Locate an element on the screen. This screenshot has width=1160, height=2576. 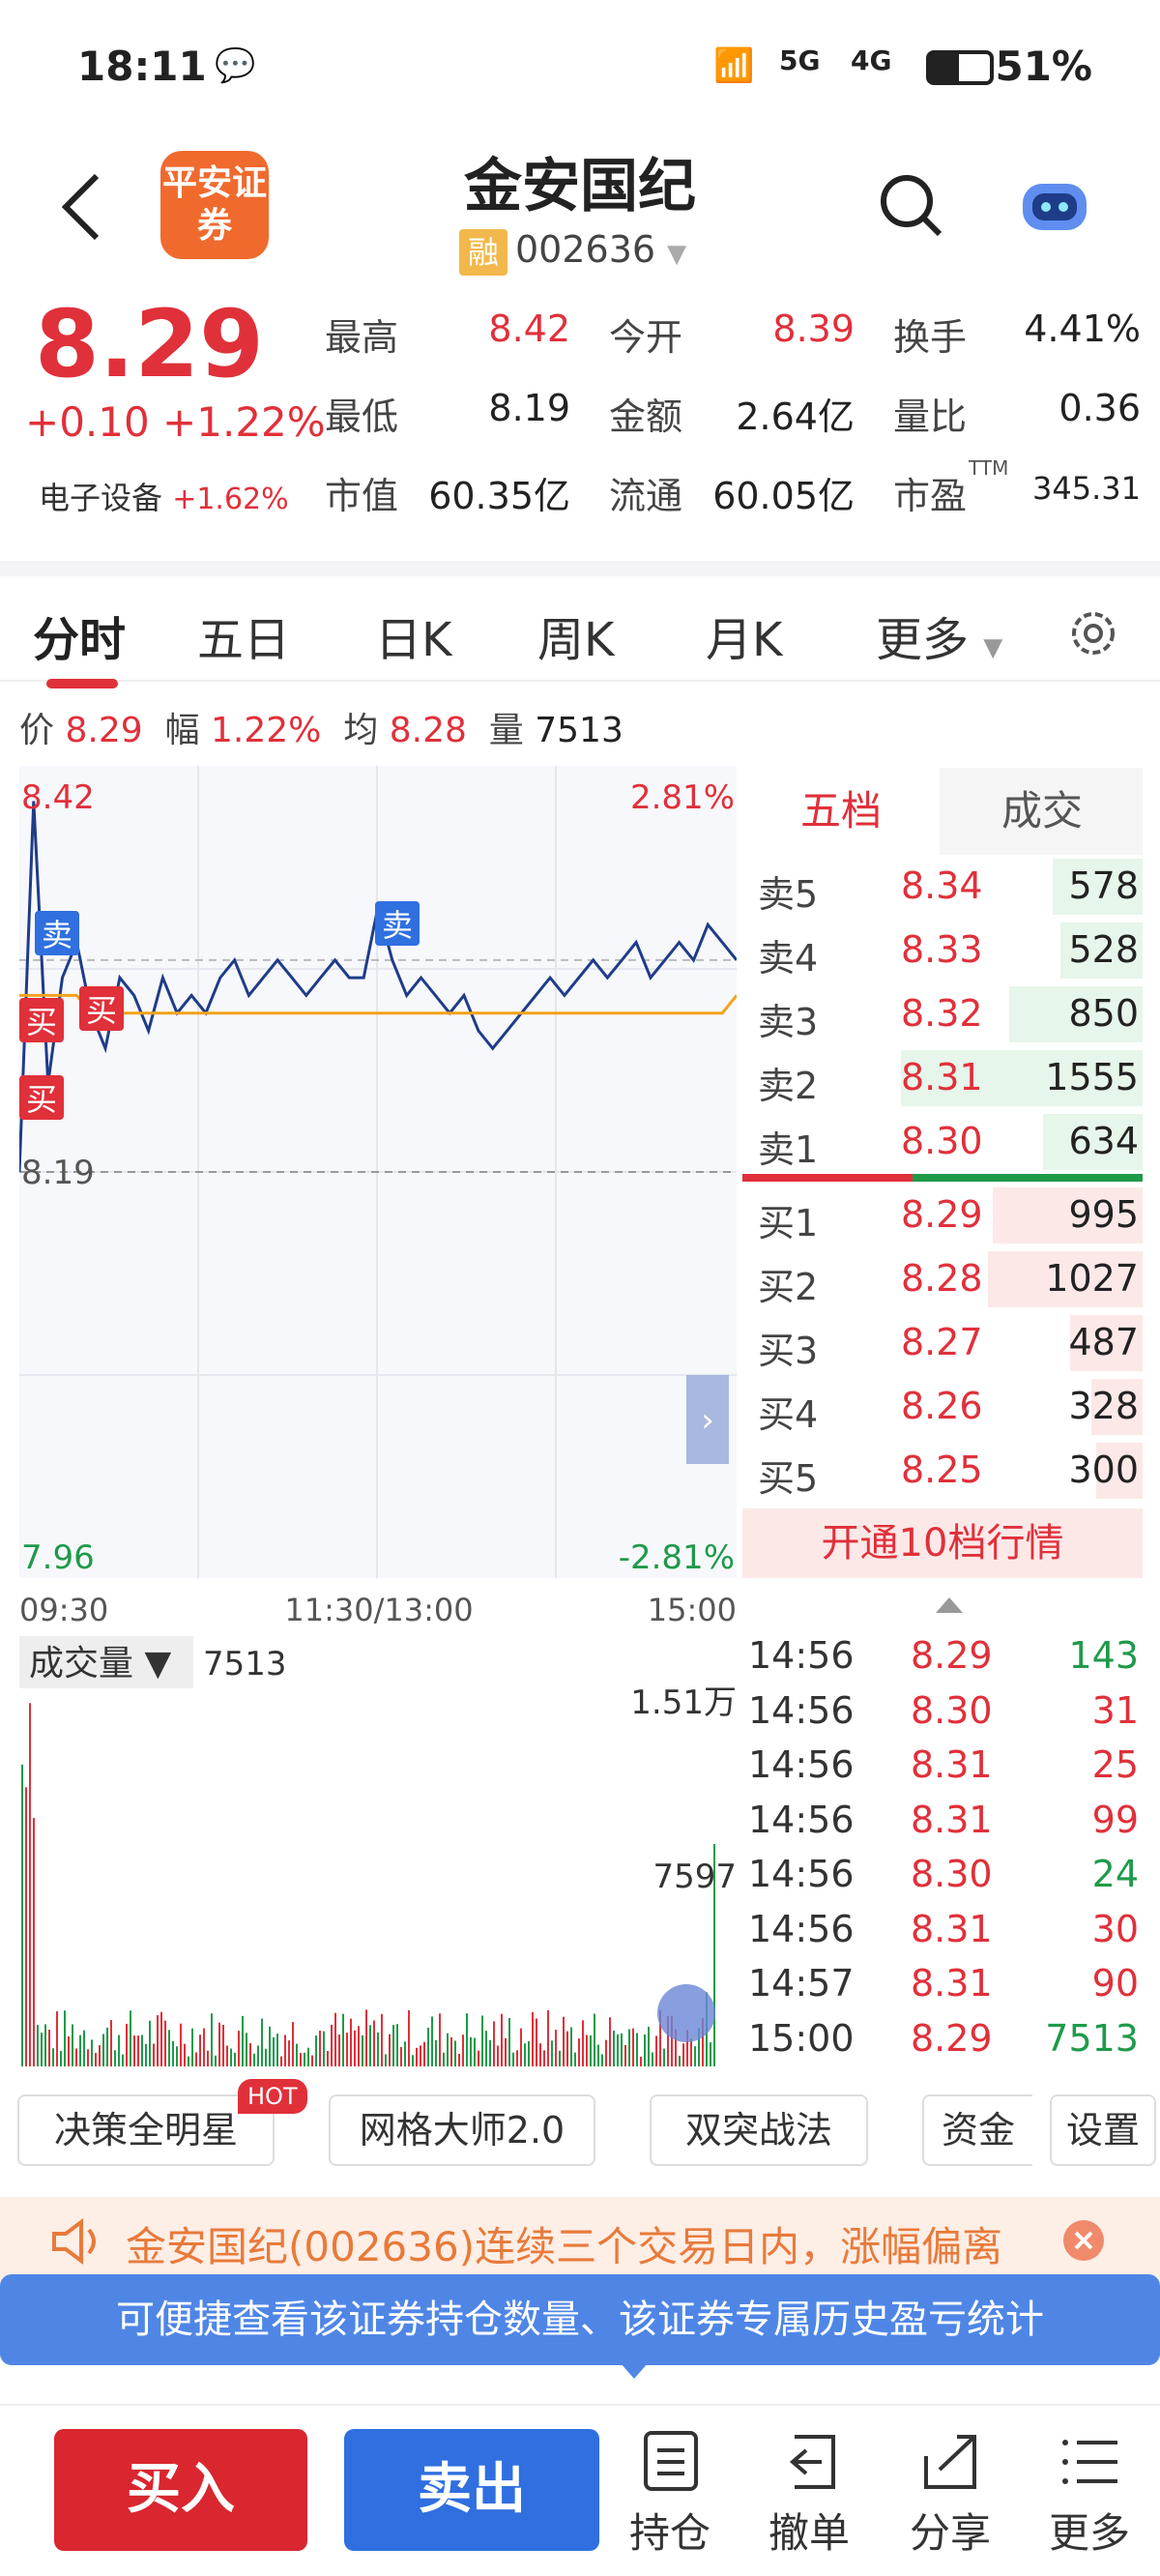
speaker-icon is located at coordinates (74, 2241).